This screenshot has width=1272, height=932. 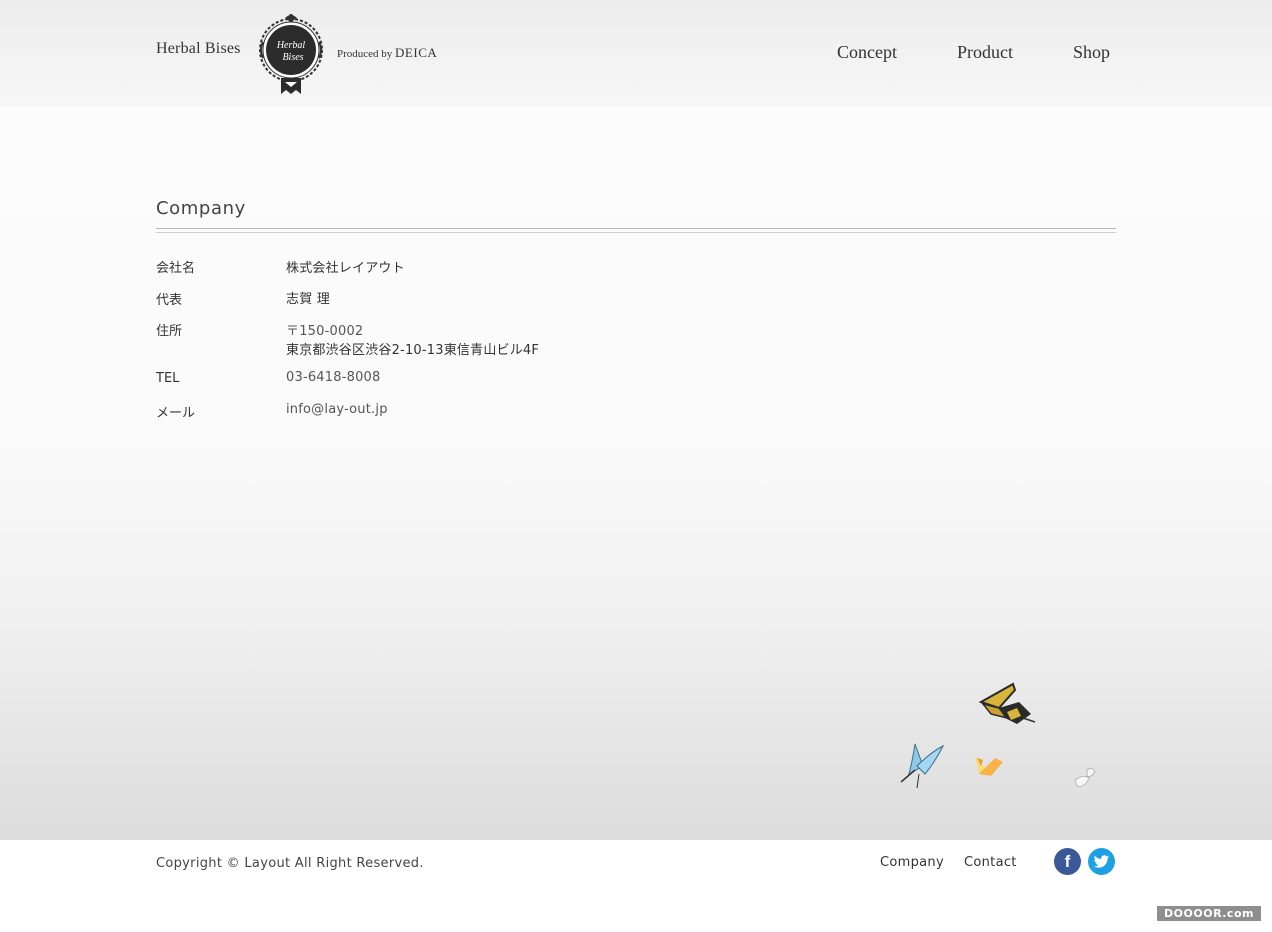 I want to click on swallowtail-butterfly-icon, so click(x=1007, y=703).